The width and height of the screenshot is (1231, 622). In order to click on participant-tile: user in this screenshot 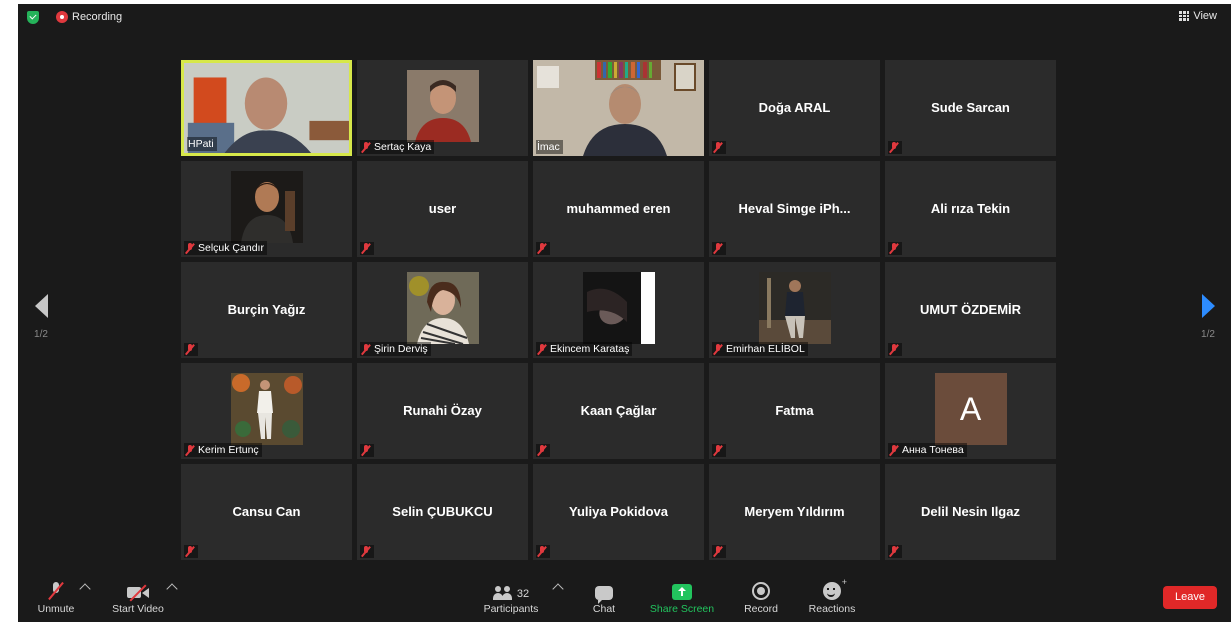, I will do `click(442, 209)`.